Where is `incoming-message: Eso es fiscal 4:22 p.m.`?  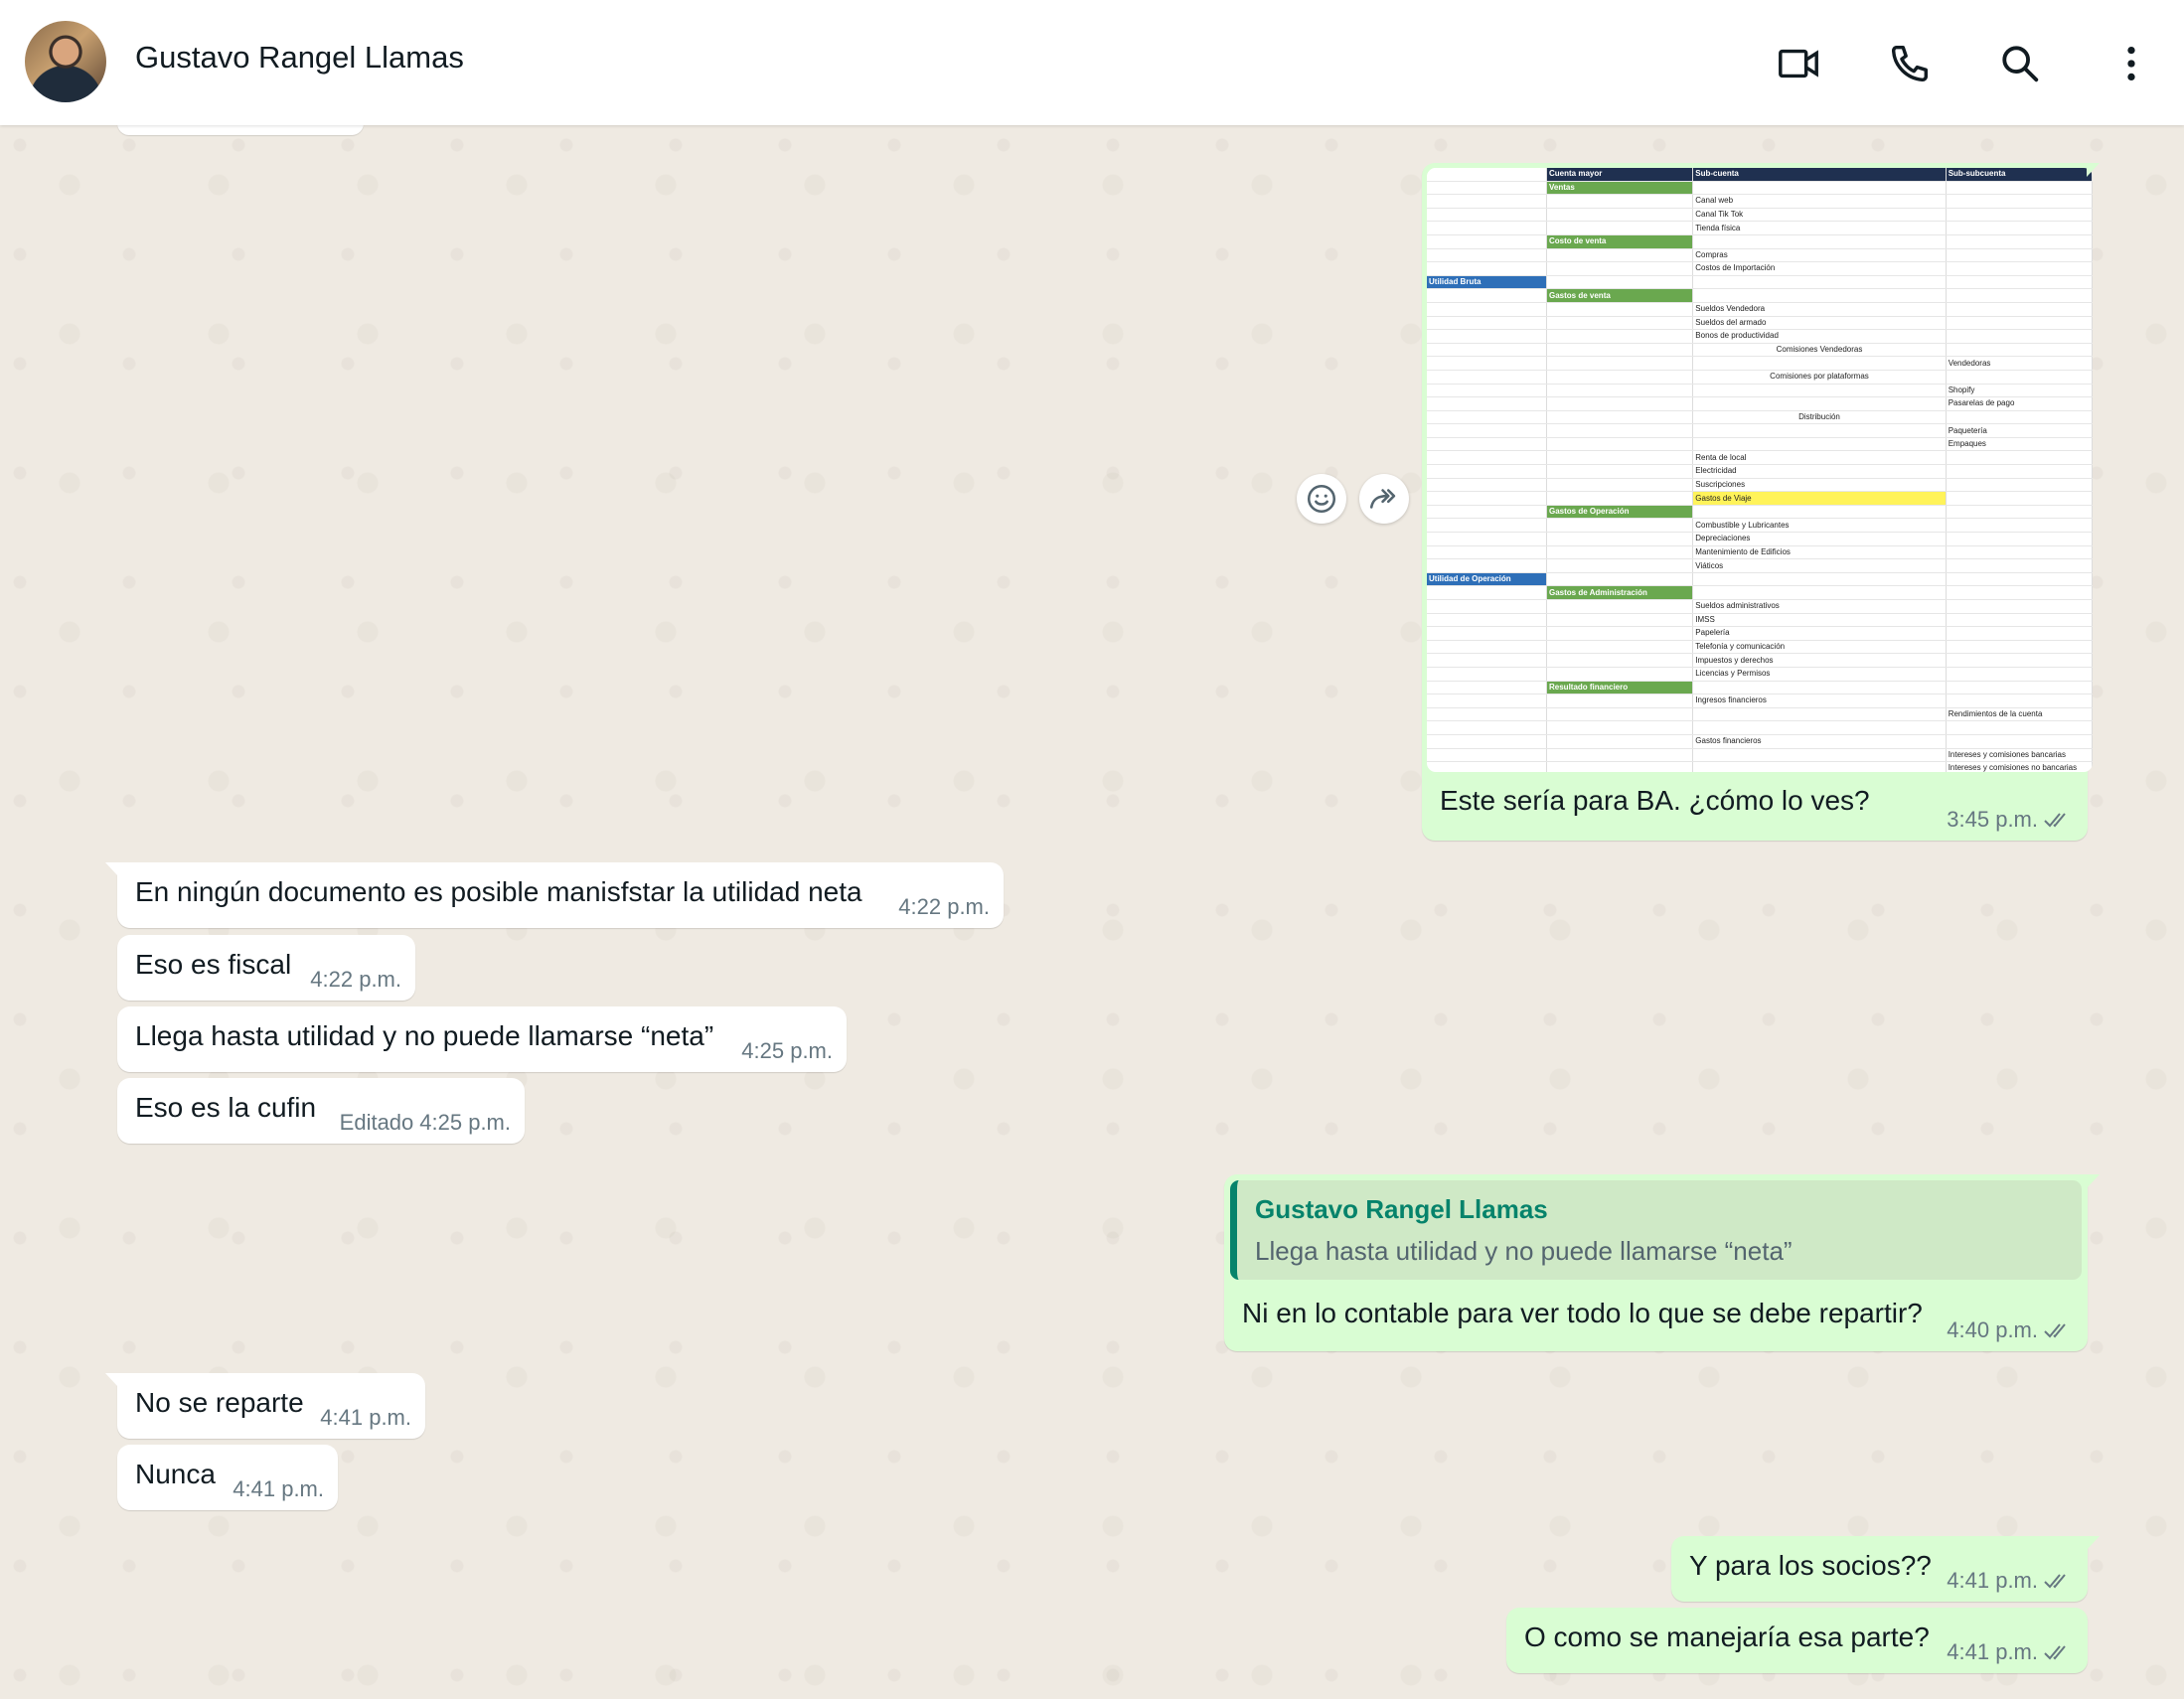 incoming-message: Eso es fiscal 4:22 p.m. is located at coordinates (266, 968).